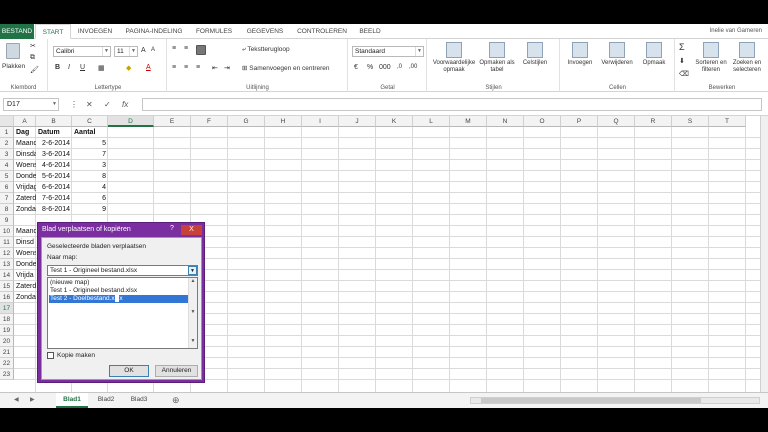  I want to click on formula-input, so click(452, 104).